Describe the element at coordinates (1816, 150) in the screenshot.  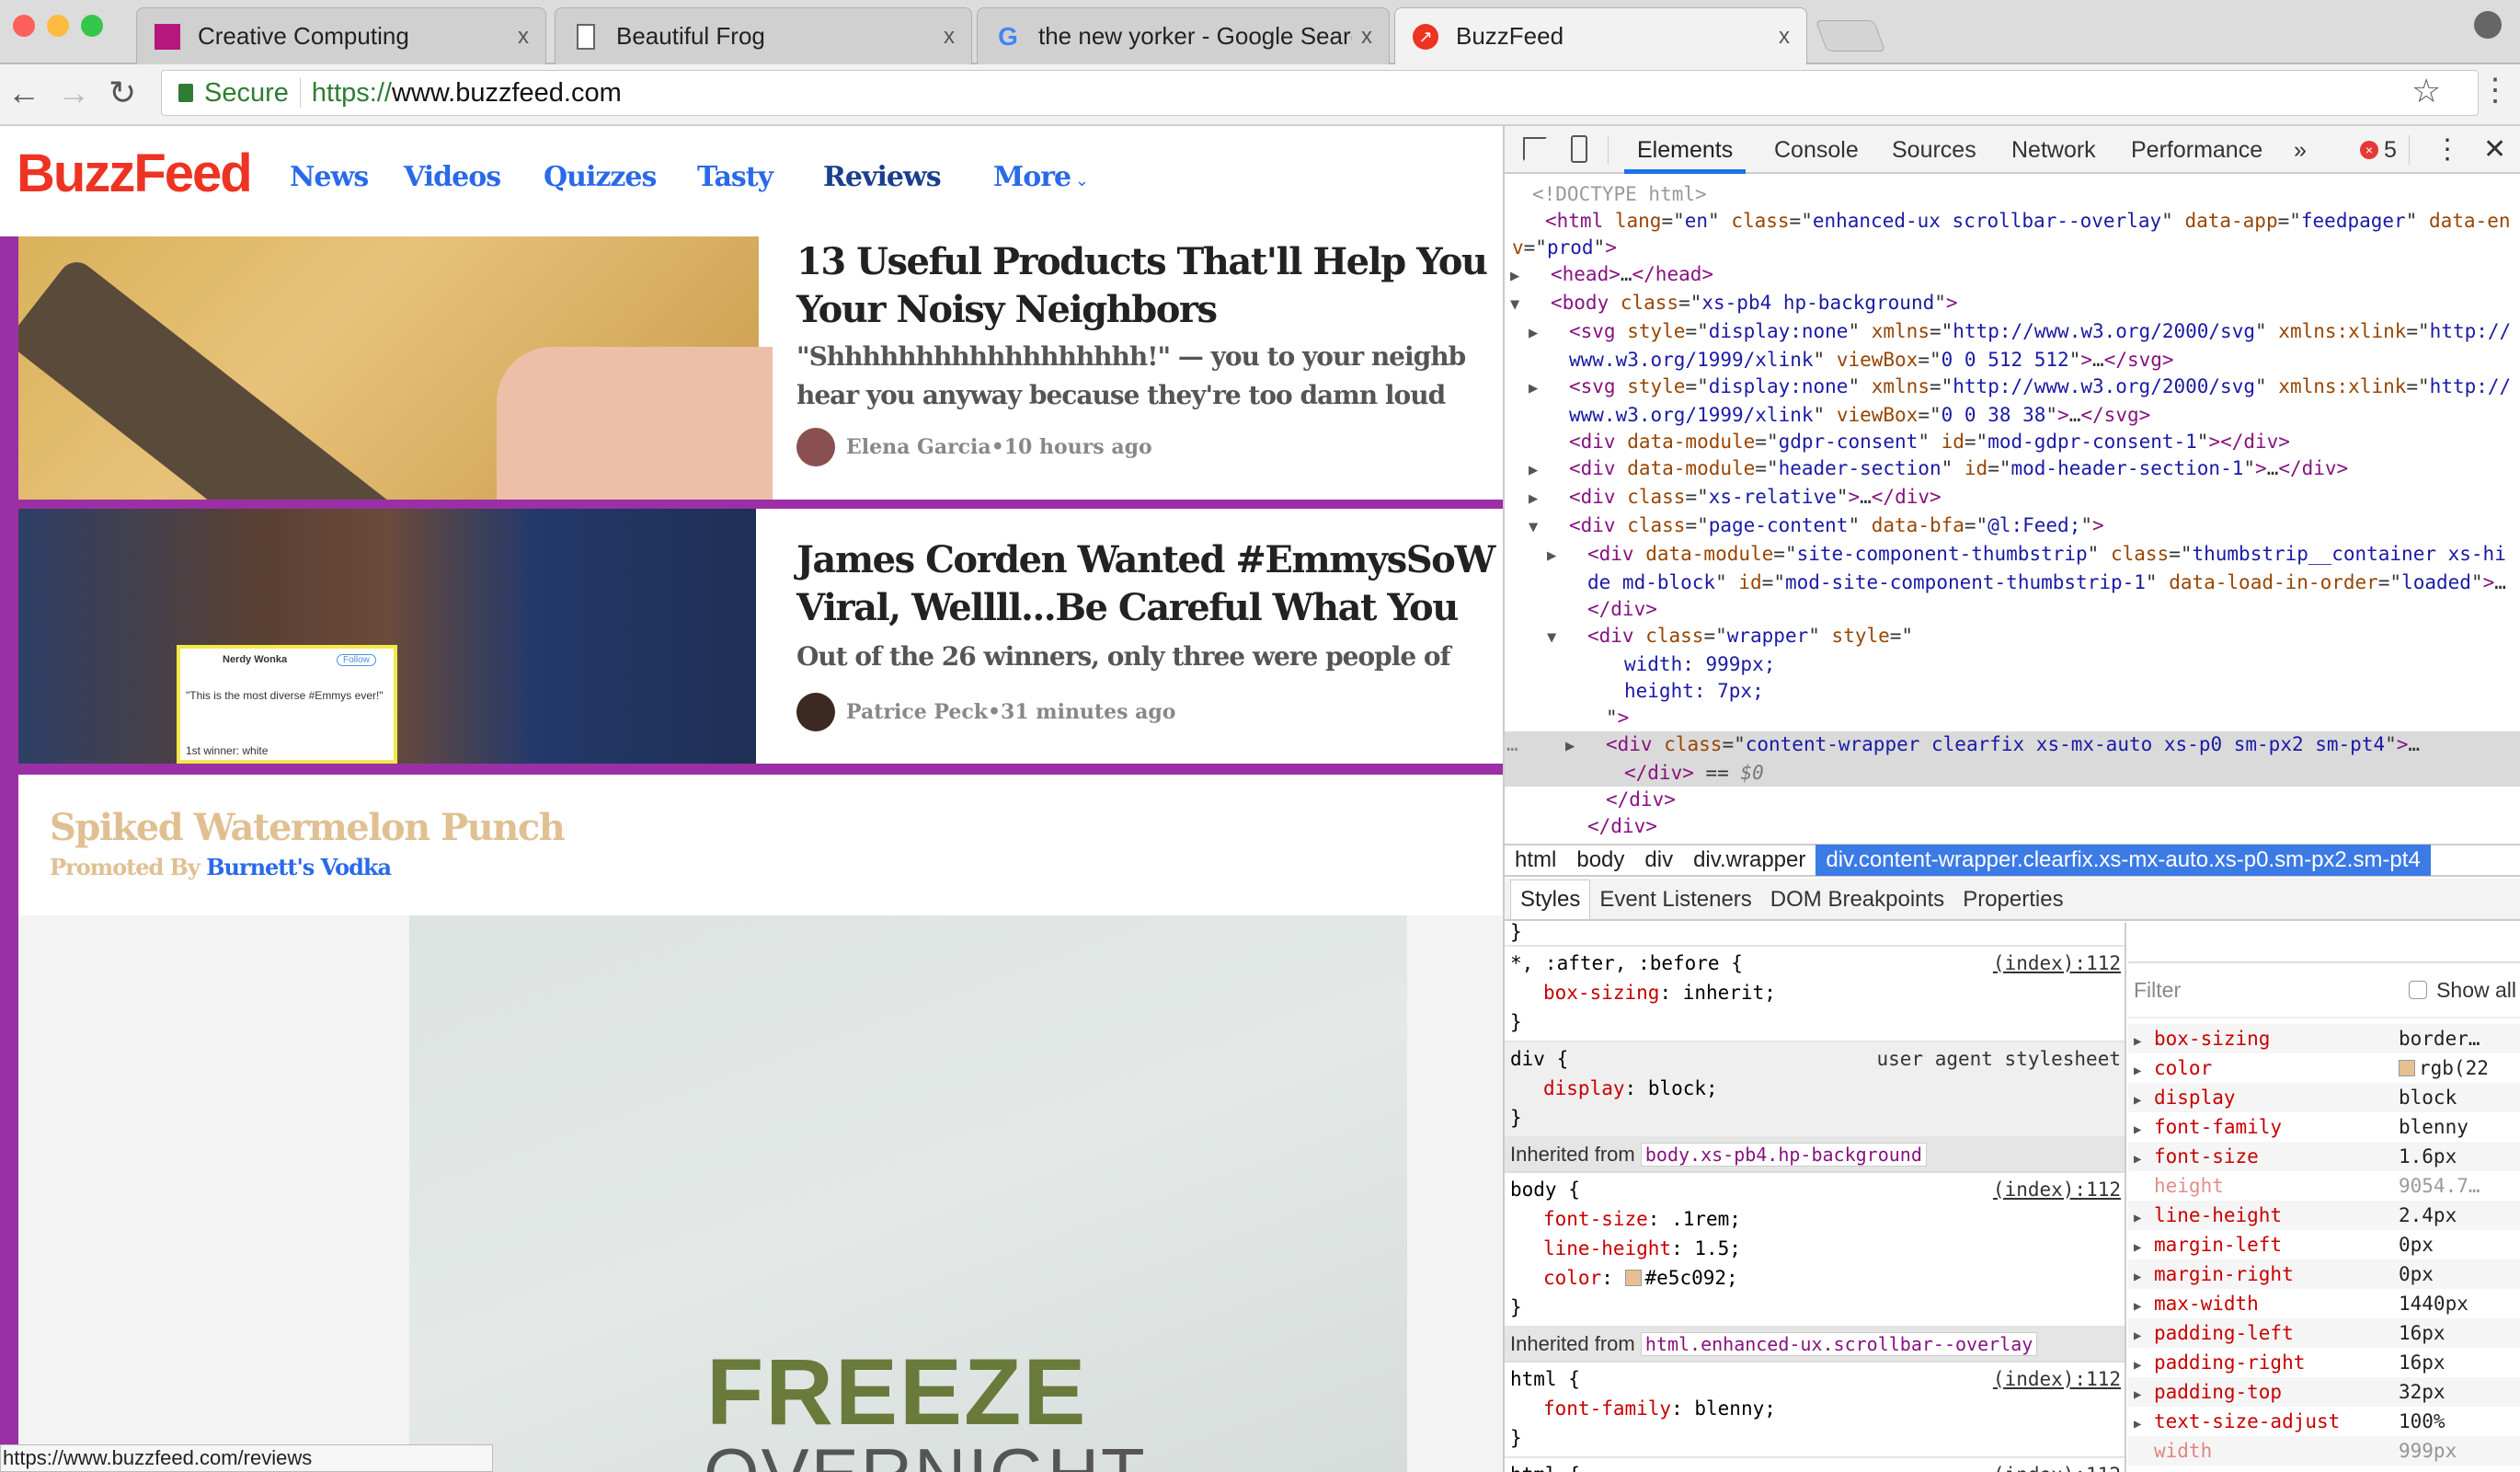
I see `tab-console: Console` at that location.